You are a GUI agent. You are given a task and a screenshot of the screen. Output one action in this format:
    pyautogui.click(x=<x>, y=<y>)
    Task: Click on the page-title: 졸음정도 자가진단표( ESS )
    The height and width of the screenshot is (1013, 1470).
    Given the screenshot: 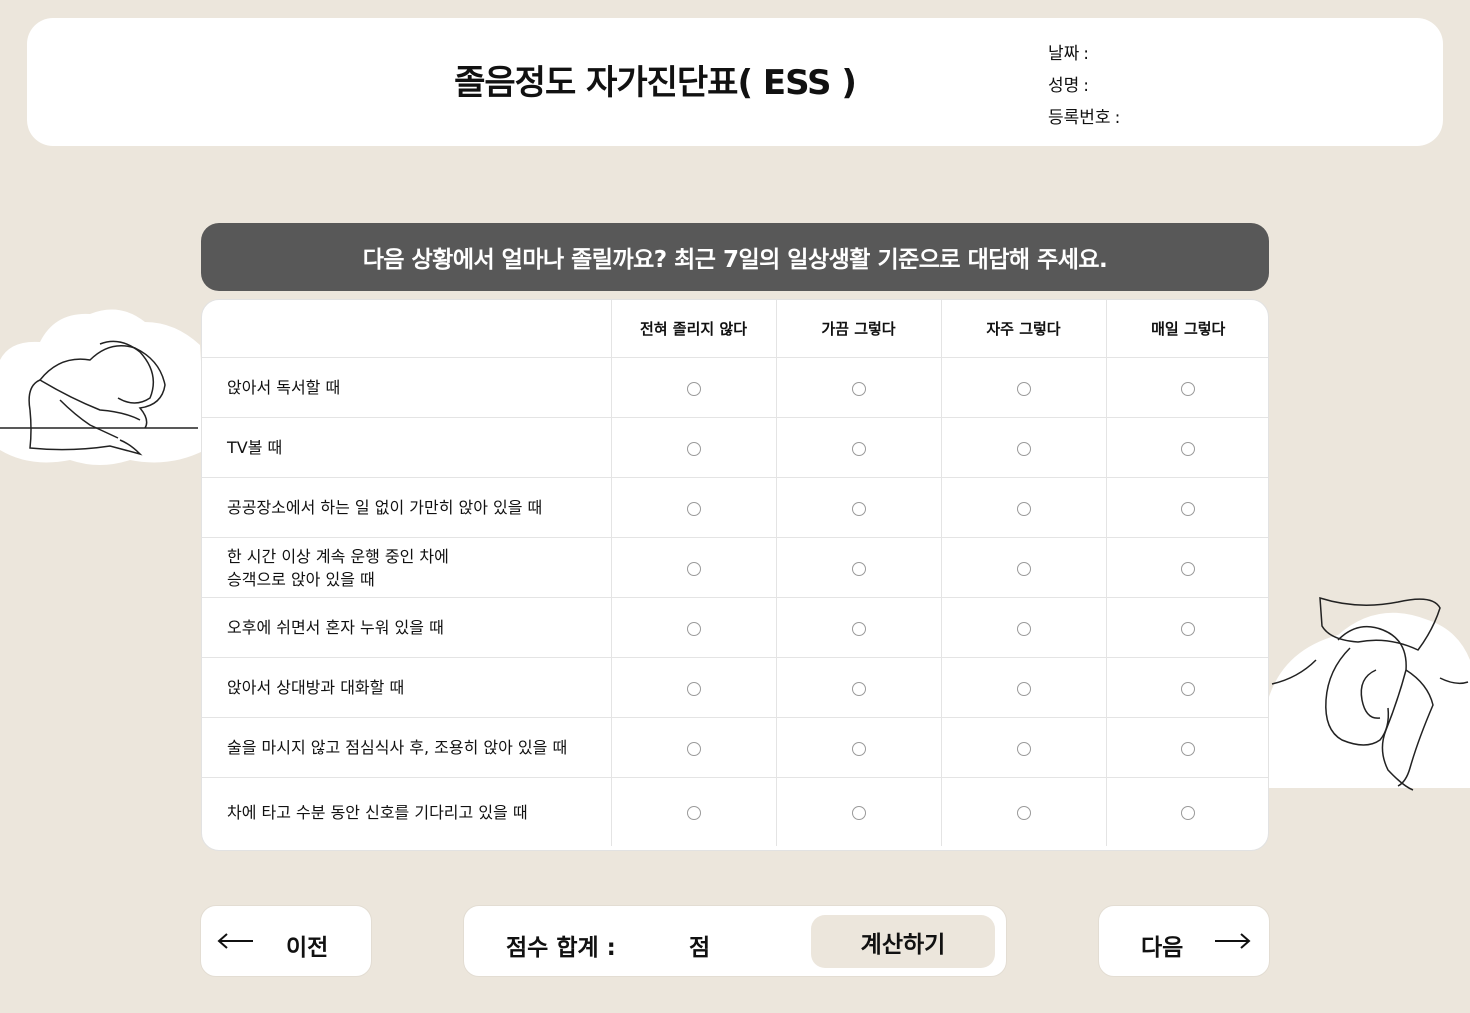 What is the action you would take?
    pyautogui.click(x=655, y=83)
    